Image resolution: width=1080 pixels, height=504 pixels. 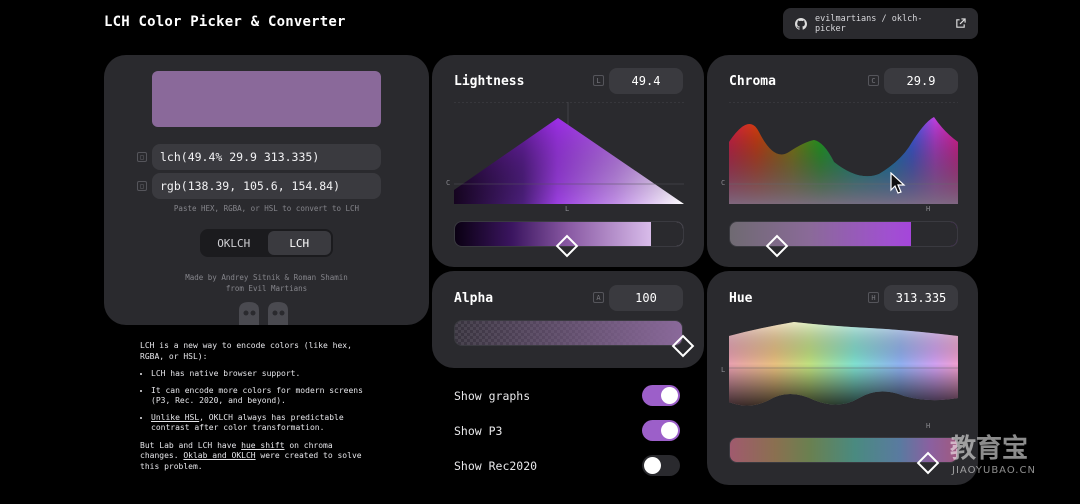 I want to click on lch-code-text: lch(49.4% 29.9 313.335), so click(x=240, y=157).